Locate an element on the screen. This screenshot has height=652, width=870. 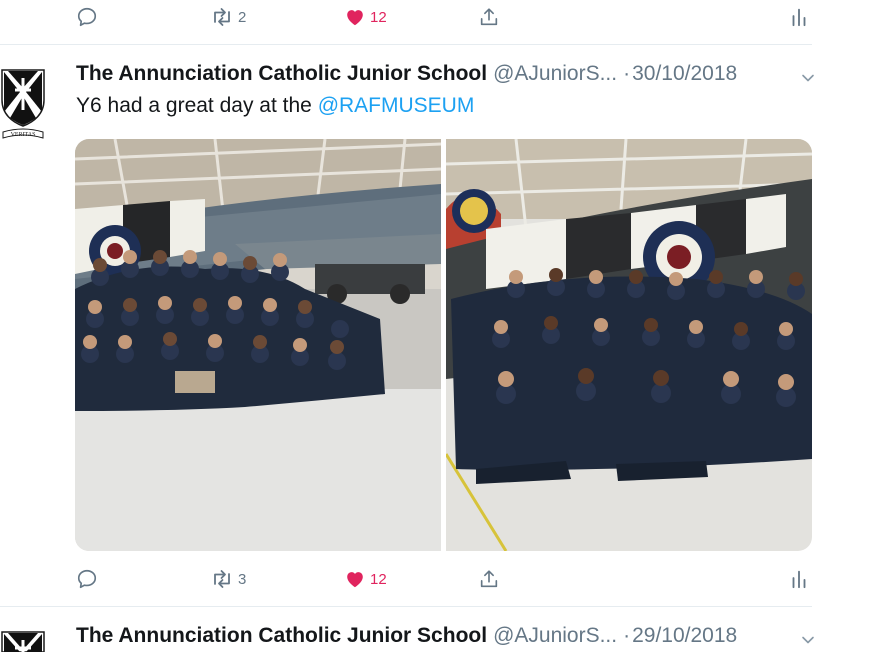
tweet-actions: 3 12 is located at coordinates (444, 579).